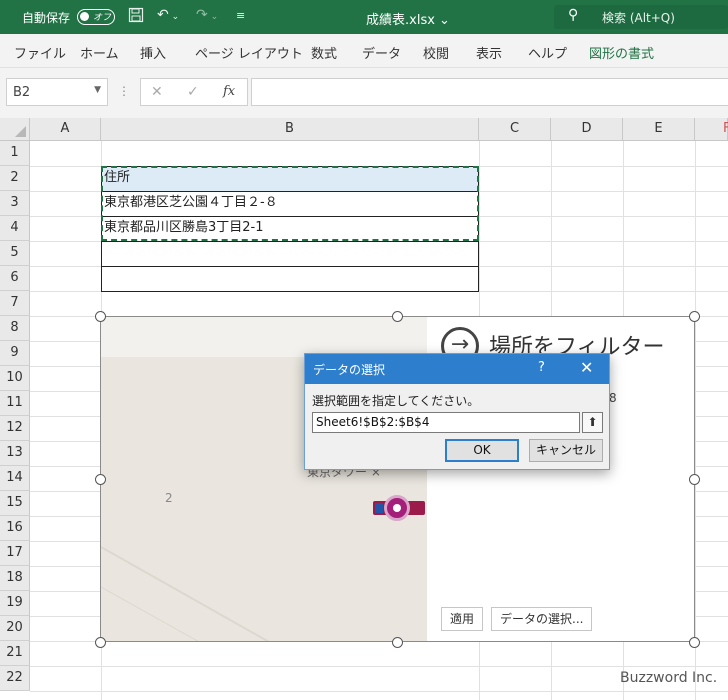  What do you see at coordinates (207, 15) in the screenshot?
I see `redo-icon: ↷ ⌄` at bounding box center [207, 15].